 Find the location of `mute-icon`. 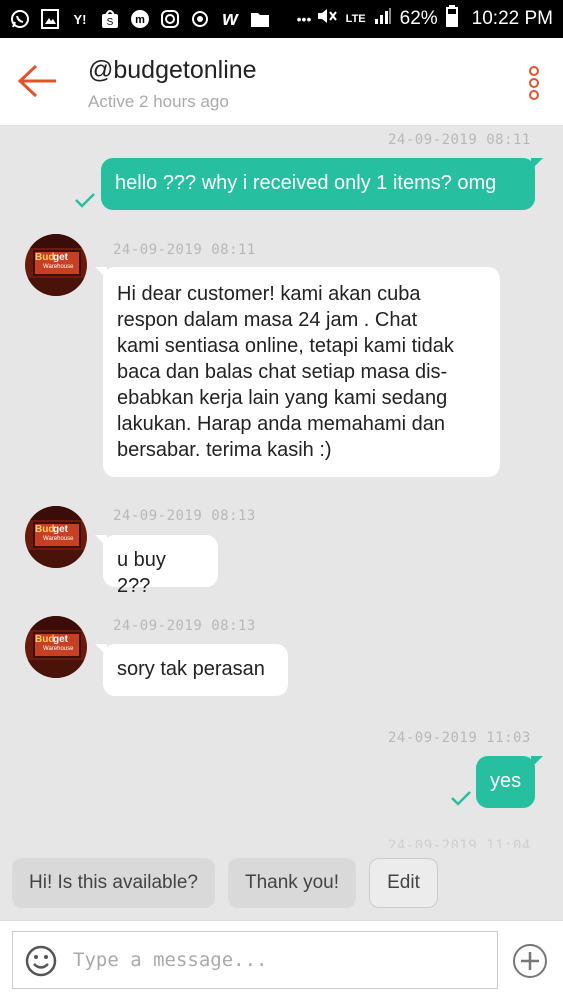

mute-icon is located at coordinates (327, 19).